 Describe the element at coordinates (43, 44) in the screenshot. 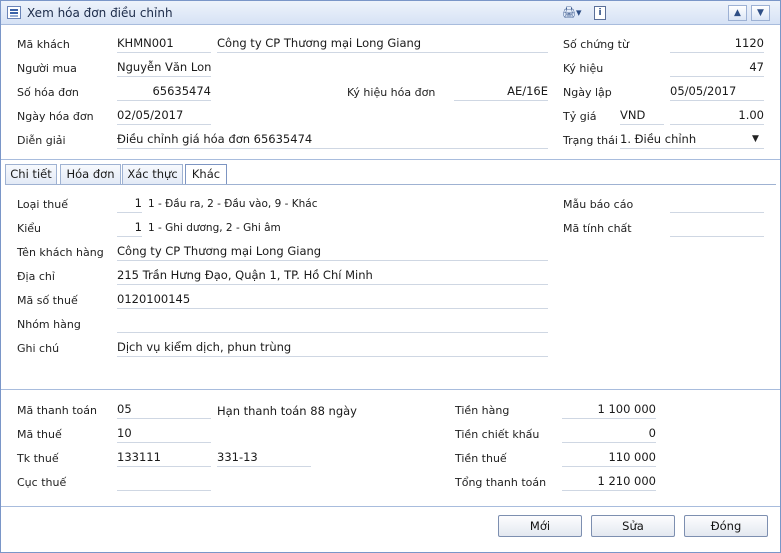

I see `ma-khach-label: Mã khách` at that location.